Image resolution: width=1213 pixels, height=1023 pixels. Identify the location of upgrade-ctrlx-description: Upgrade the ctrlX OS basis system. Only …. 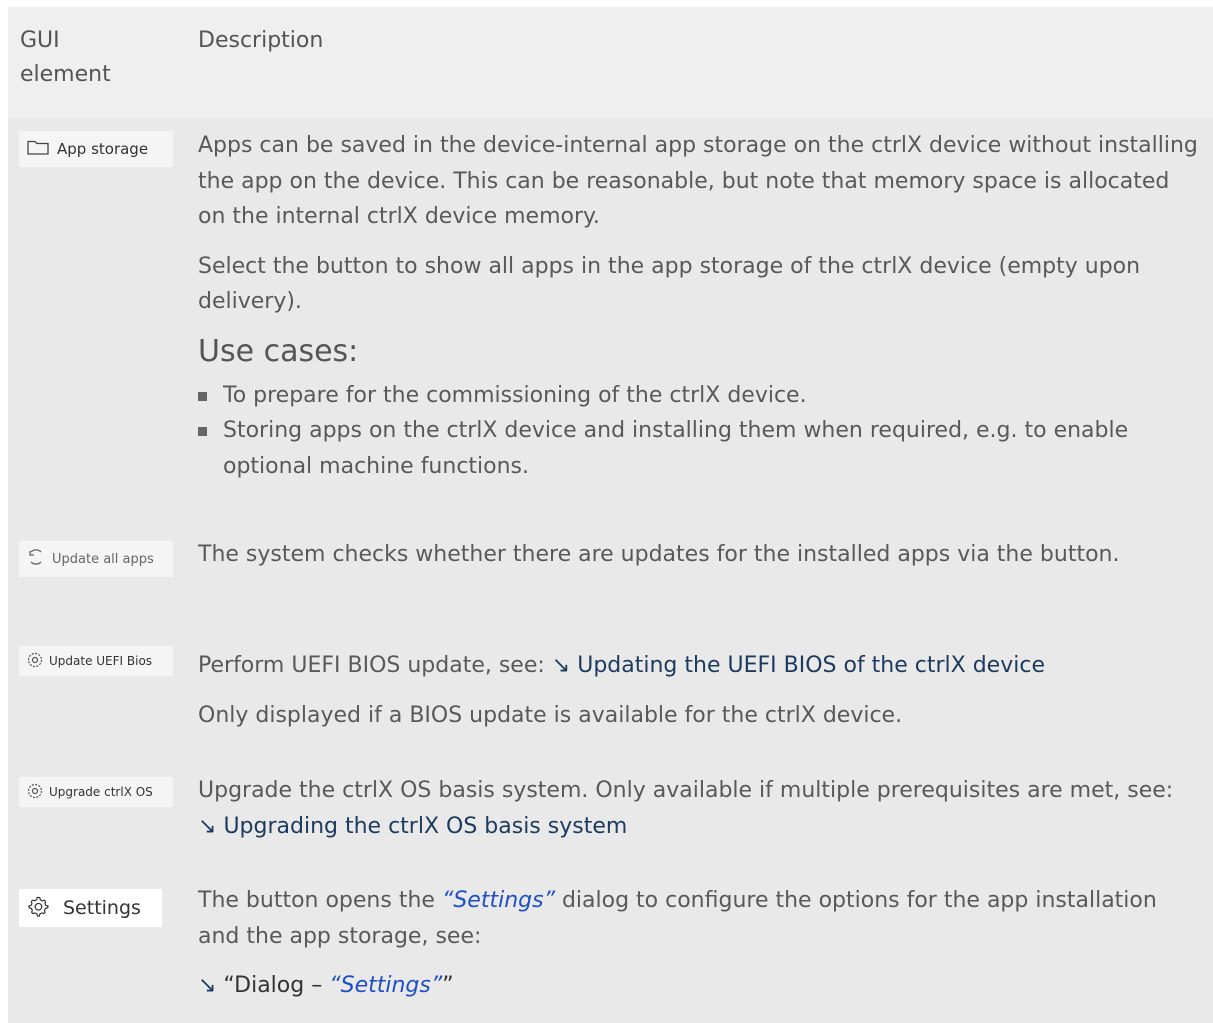
(698, 808).